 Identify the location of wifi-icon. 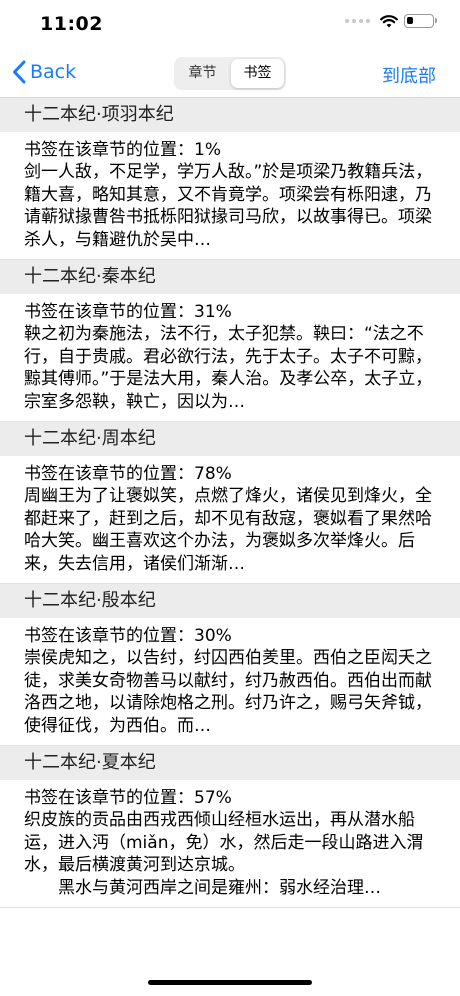
(389, 21).